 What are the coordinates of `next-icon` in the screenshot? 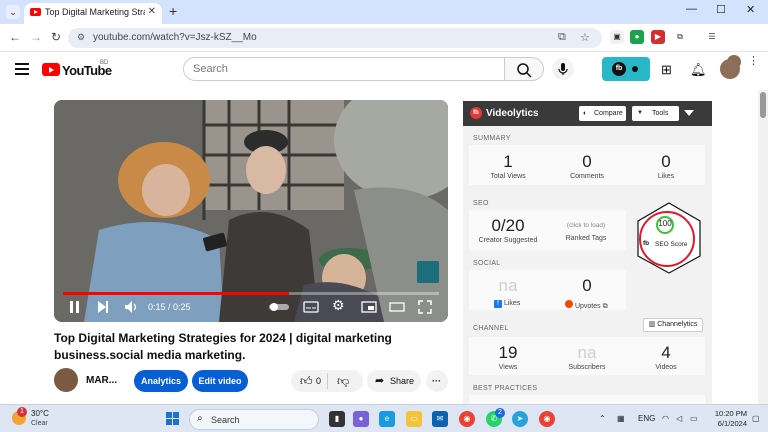 It's located at (103, 307).